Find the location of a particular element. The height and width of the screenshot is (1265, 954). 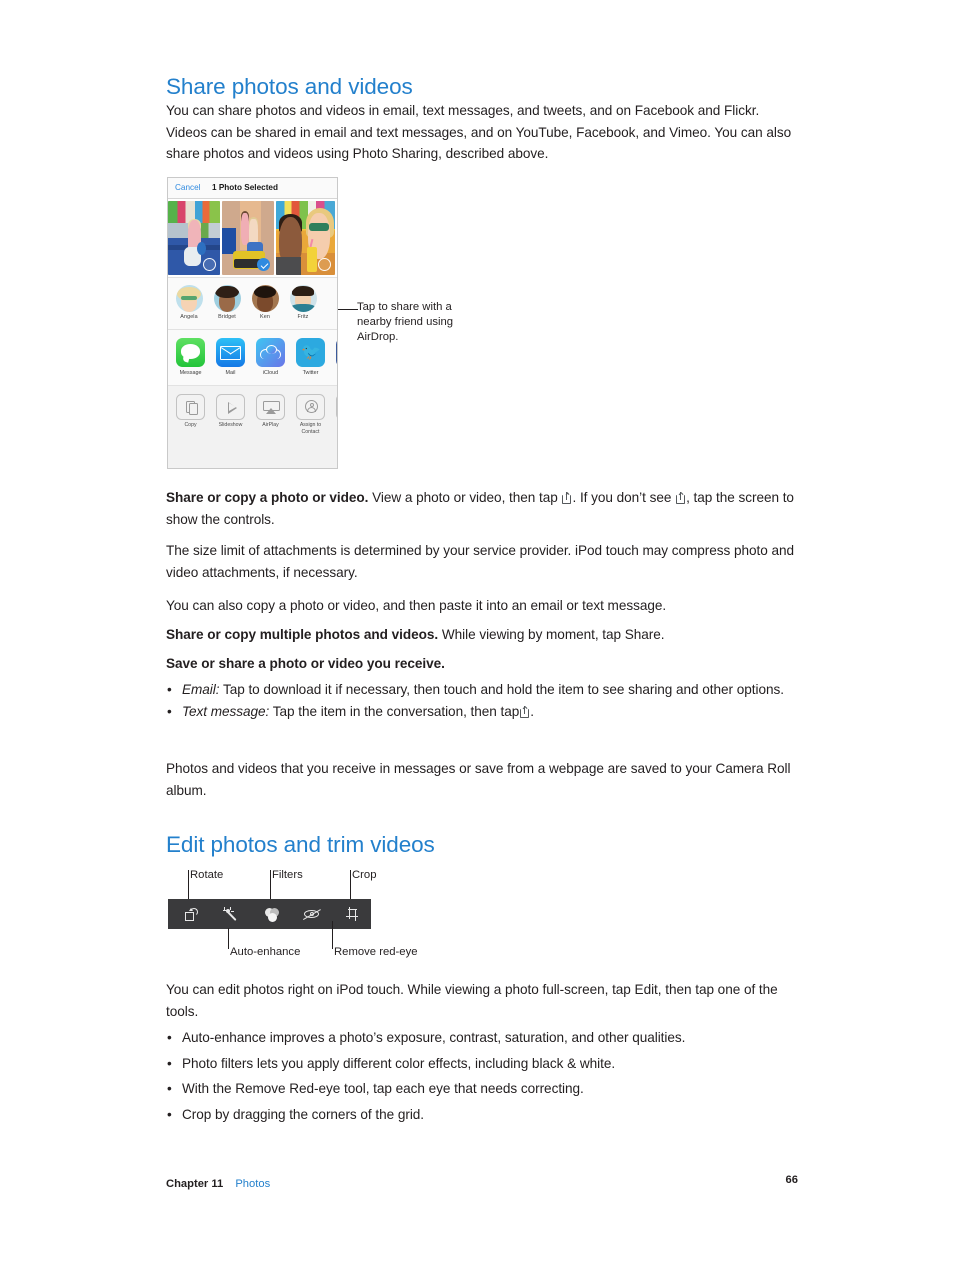

footer-chapter: Chapter 11 Photos is located at coordinates (218, 1184).